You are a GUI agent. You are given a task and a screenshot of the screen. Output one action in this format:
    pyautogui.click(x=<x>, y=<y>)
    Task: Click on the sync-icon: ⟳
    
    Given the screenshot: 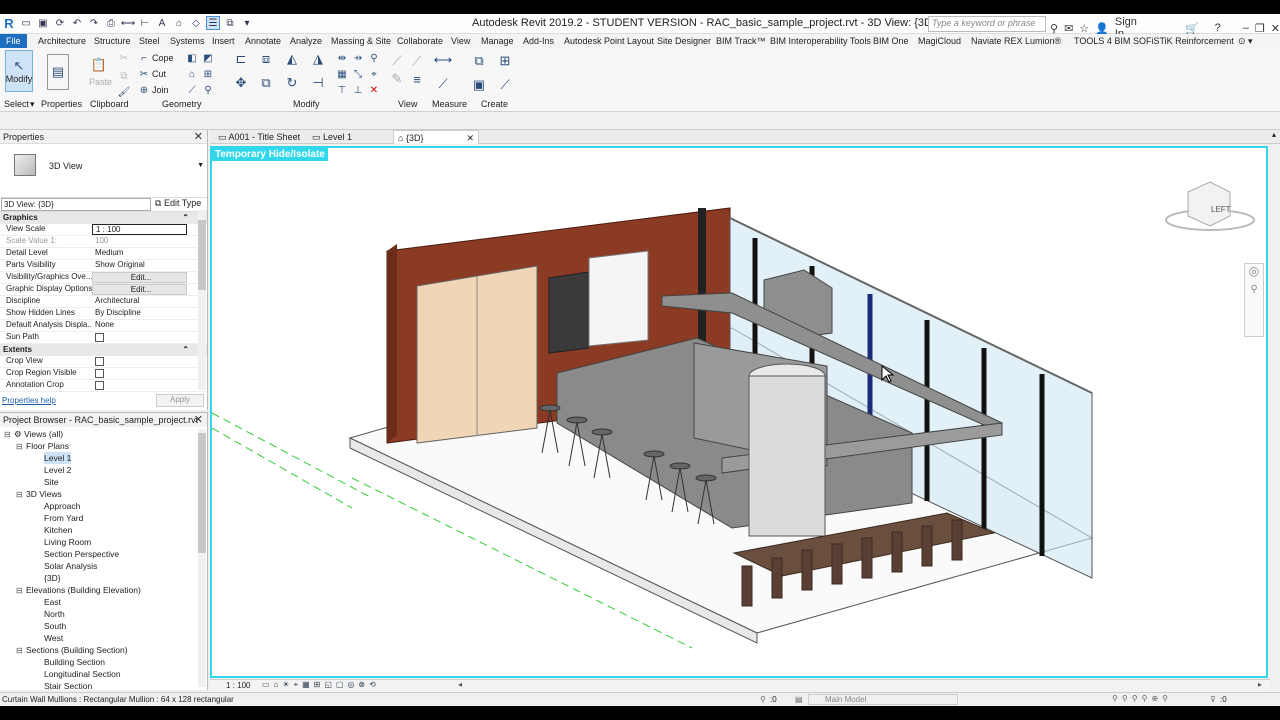 What is the action you would take?
    pyautogui.click(x=60, y=23)
    